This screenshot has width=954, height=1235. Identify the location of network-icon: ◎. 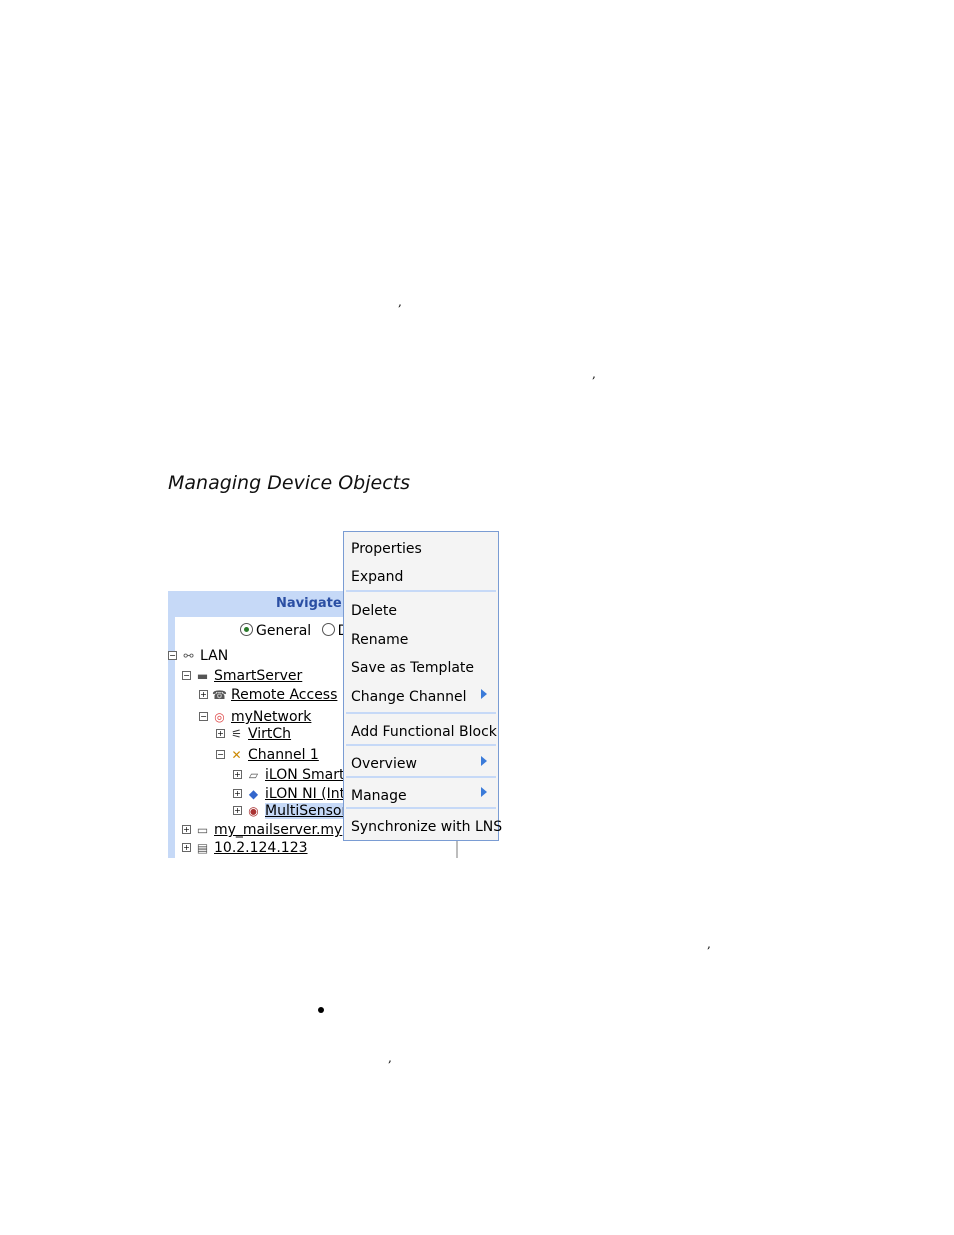
(219, 717).